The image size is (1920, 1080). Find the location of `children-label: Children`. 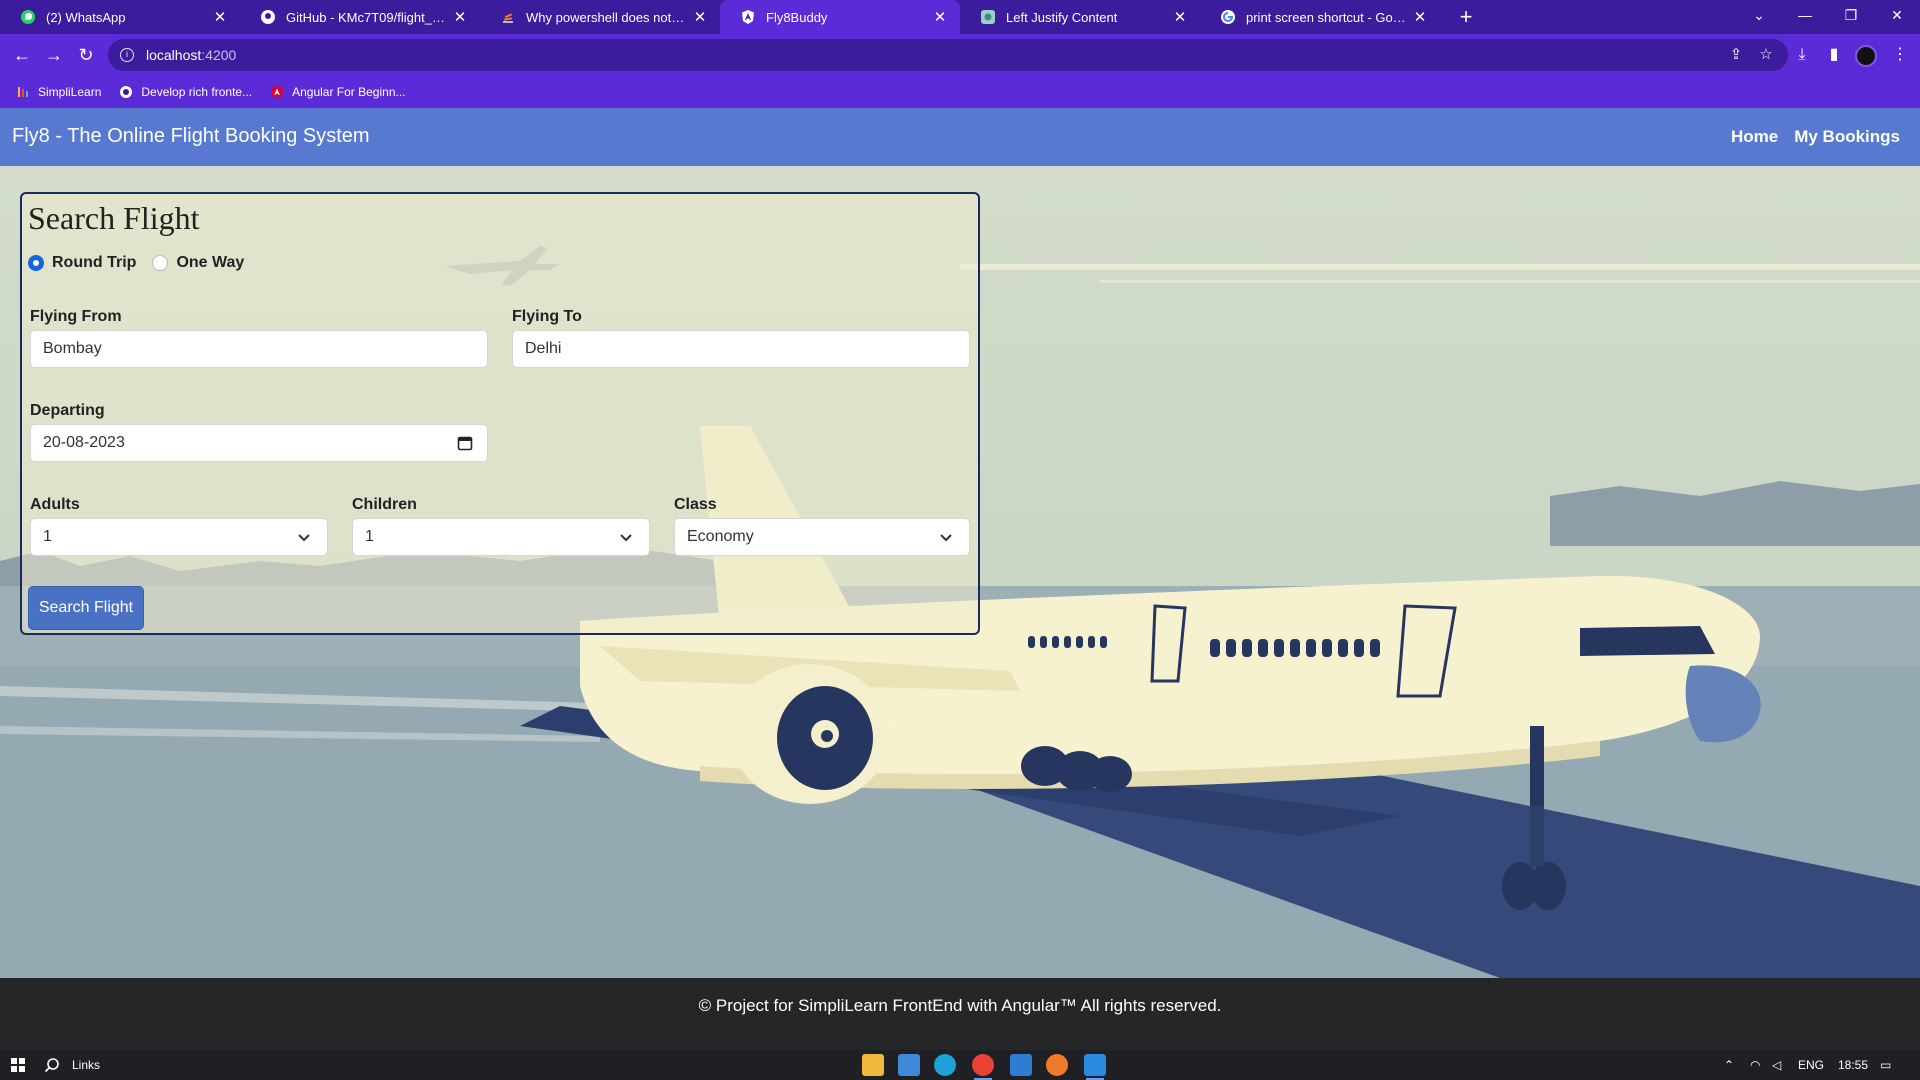

children-label: Children is located at coordinates (384, 504).